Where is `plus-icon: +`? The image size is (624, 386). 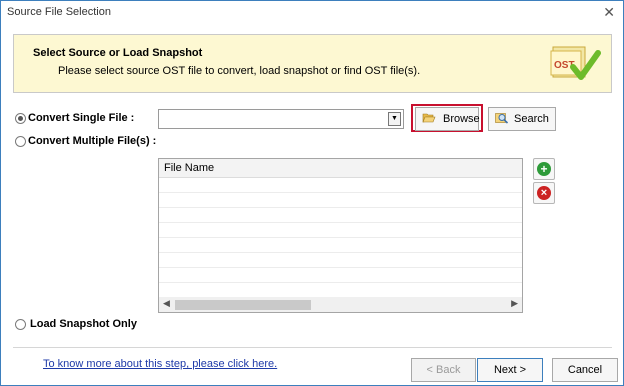 plus-icon: + is located at coordinates (544, 169).